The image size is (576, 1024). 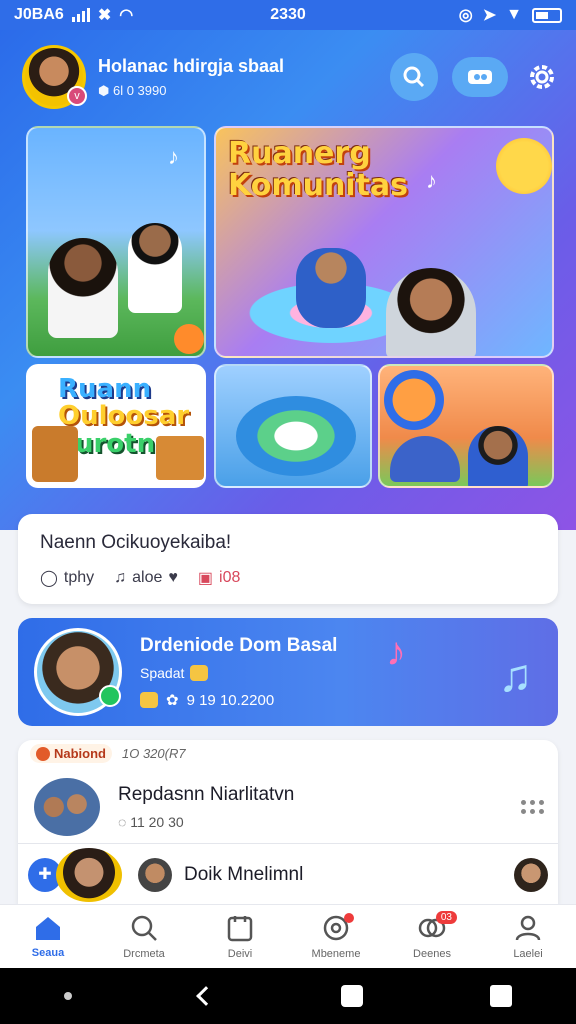 I want to click on fire-icon, so click(x=43, y=753).